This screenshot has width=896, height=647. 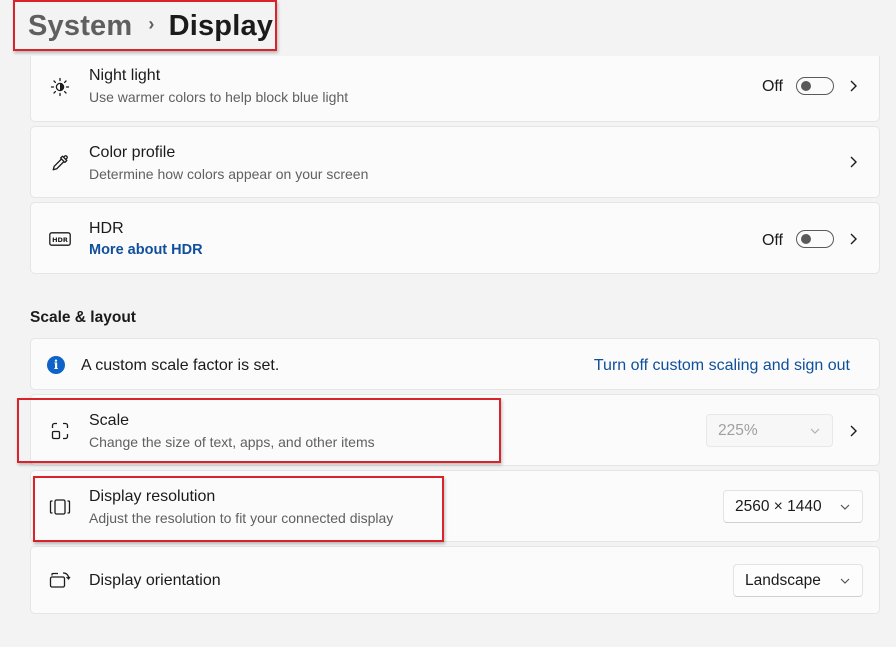 I want to click on breadcrumb-system: System, so click(x=80, y=26).